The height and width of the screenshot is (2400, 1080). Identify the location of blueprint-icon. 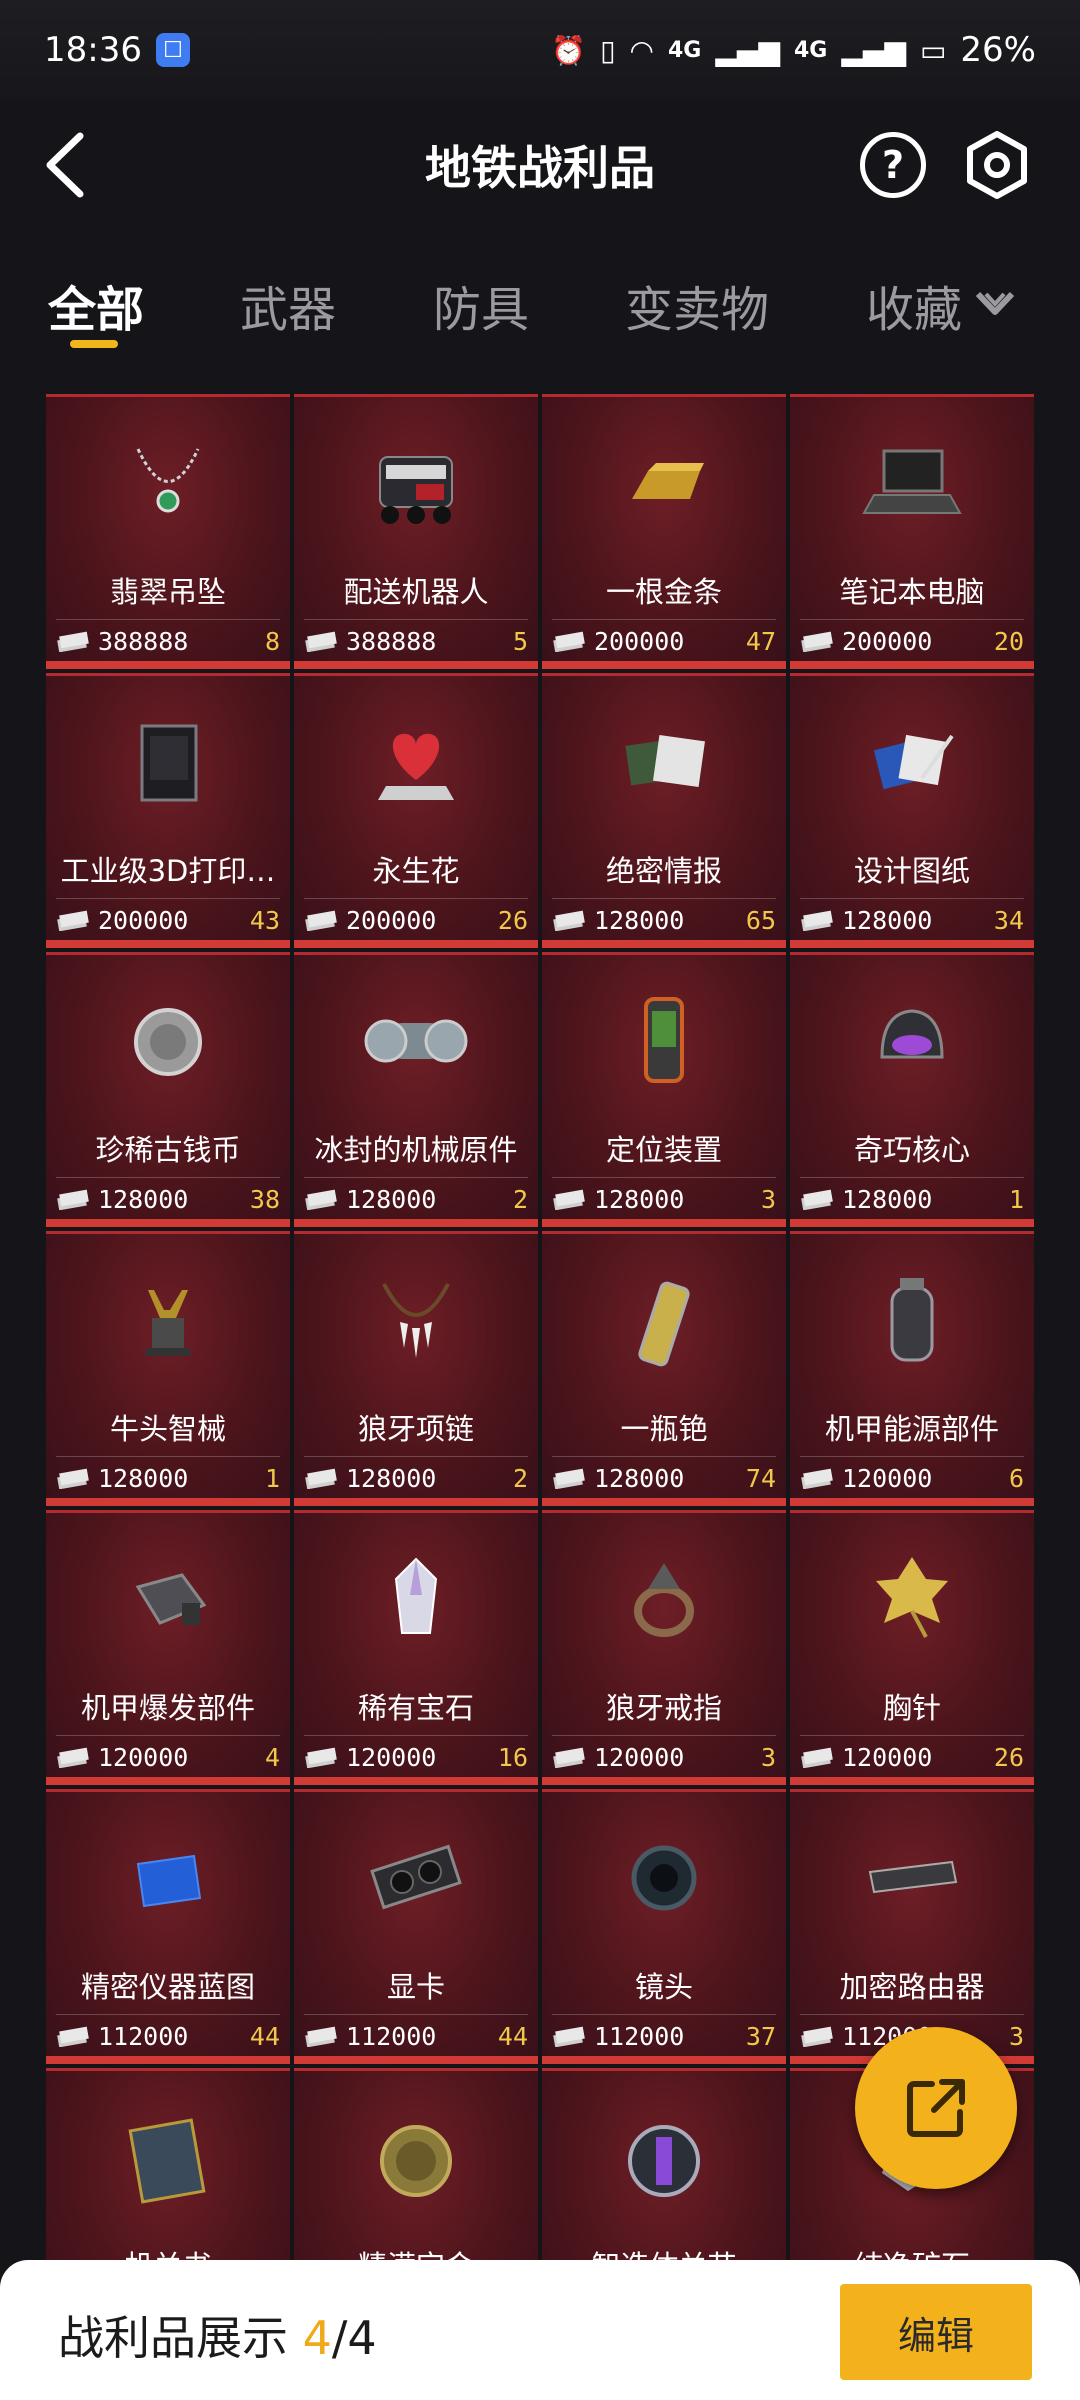
(912, 763).